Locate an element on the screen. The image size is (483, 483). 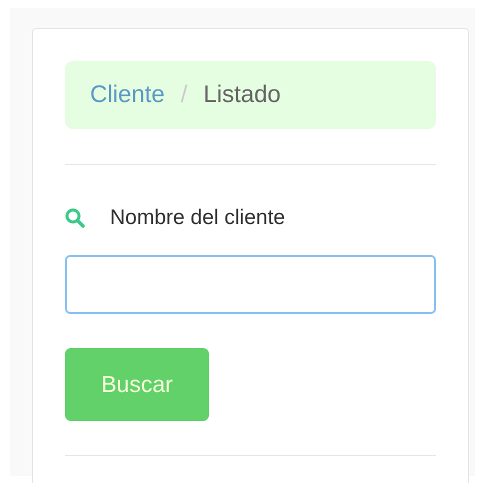
breadcrumb-current: Listado is located at coordinates (242, 95).